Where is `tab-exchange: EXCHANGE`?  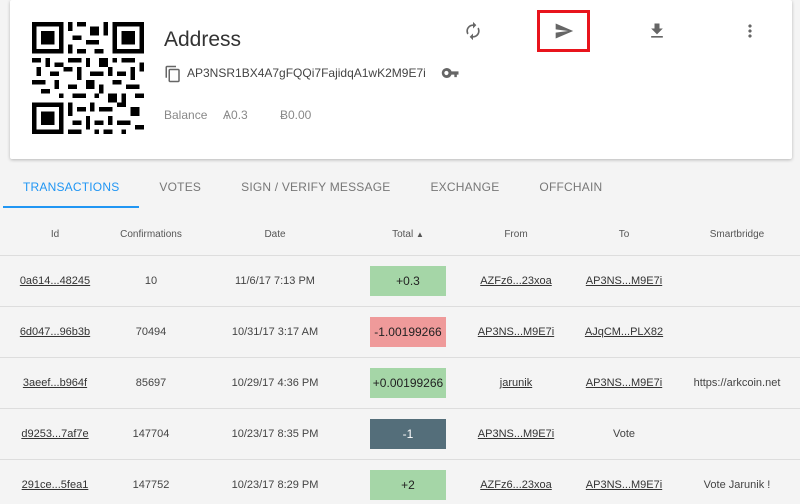 tab-exchange: EXCHANGE is located at coordinates (464, 188).